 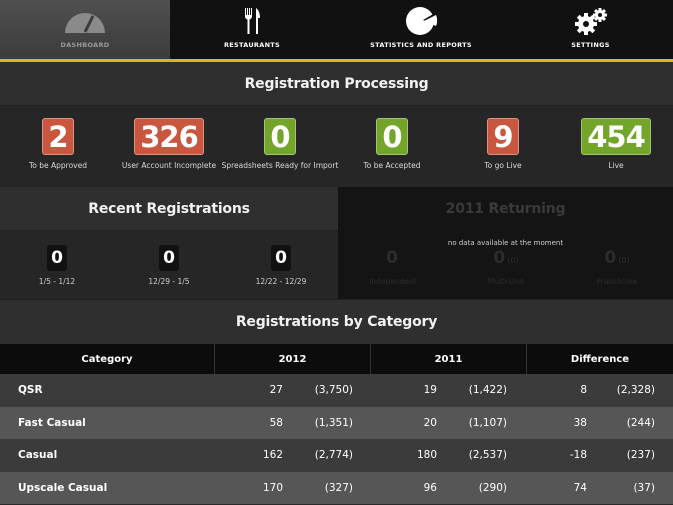 I want to click on value-diff: 38, so click(x=580, y=422).